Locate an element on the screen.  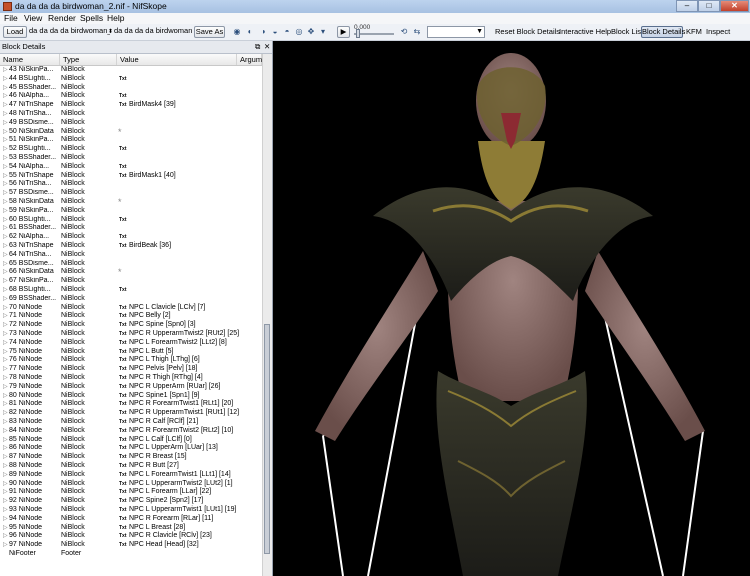
block-row: ▷ 51 NiSkinPa... NiBlock is located at coordinates (131, 140).